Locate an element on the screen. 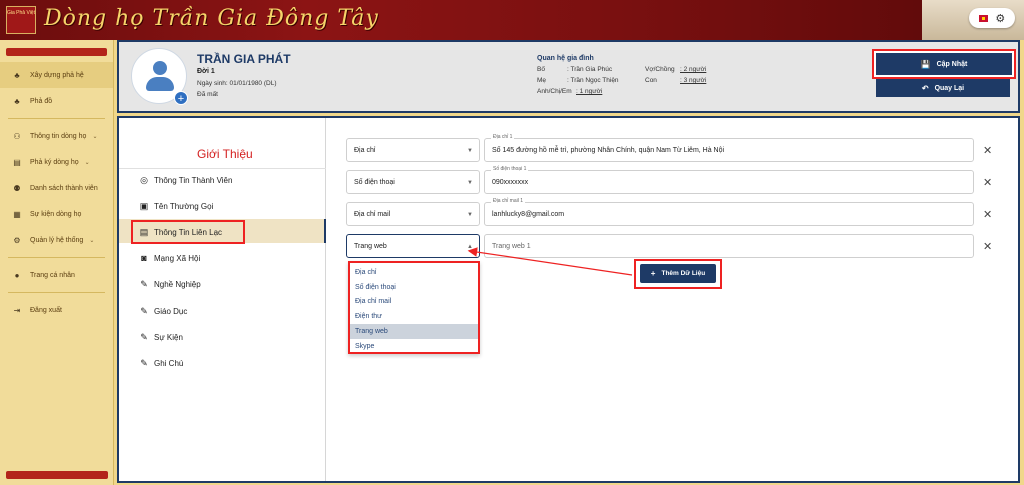 The image size is (1024, 485). sidebar-item-profile: ● Trang cá nhân is located at coordinates (56, 275).